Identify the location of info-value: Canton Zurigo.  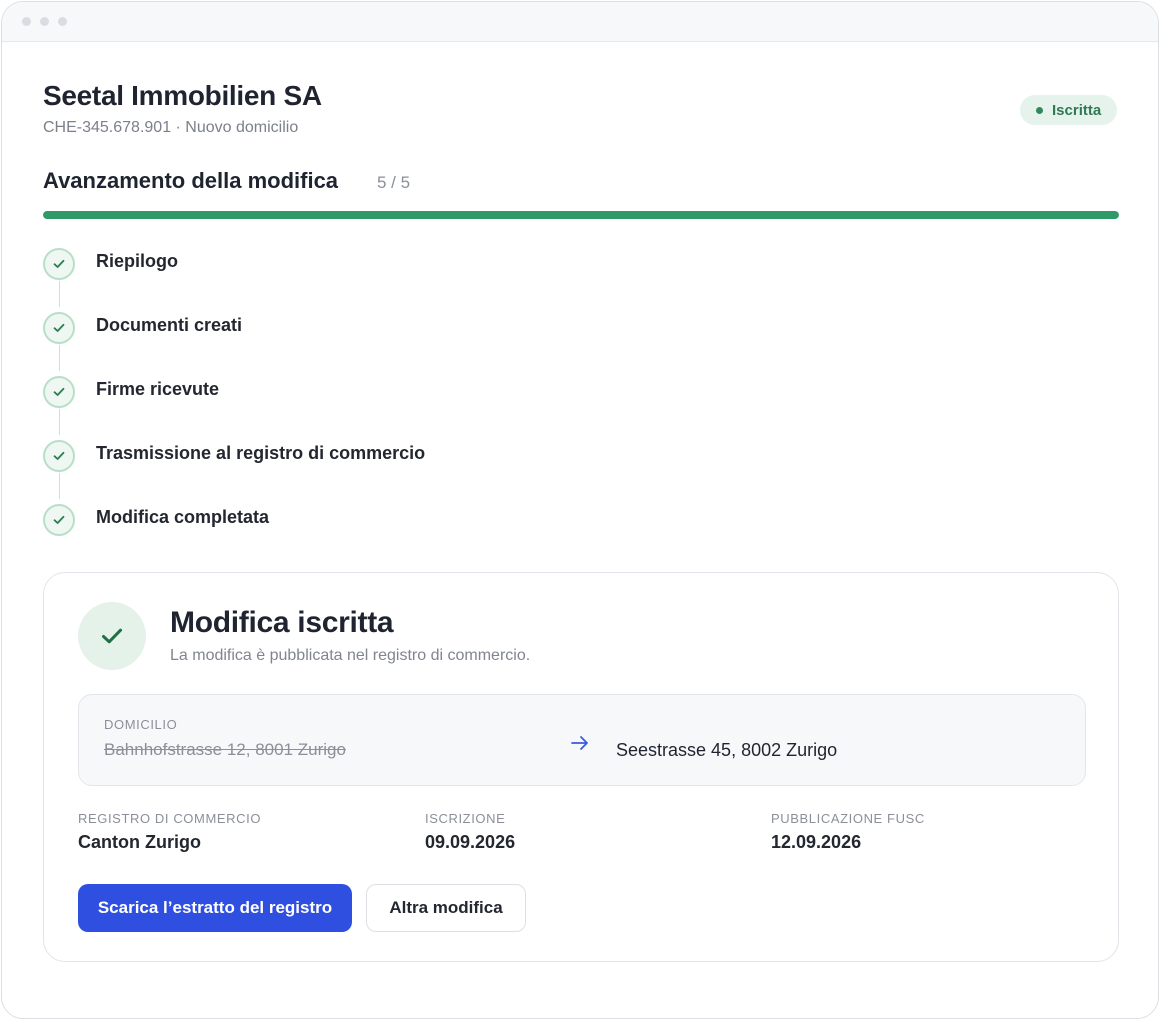
(139, 842).